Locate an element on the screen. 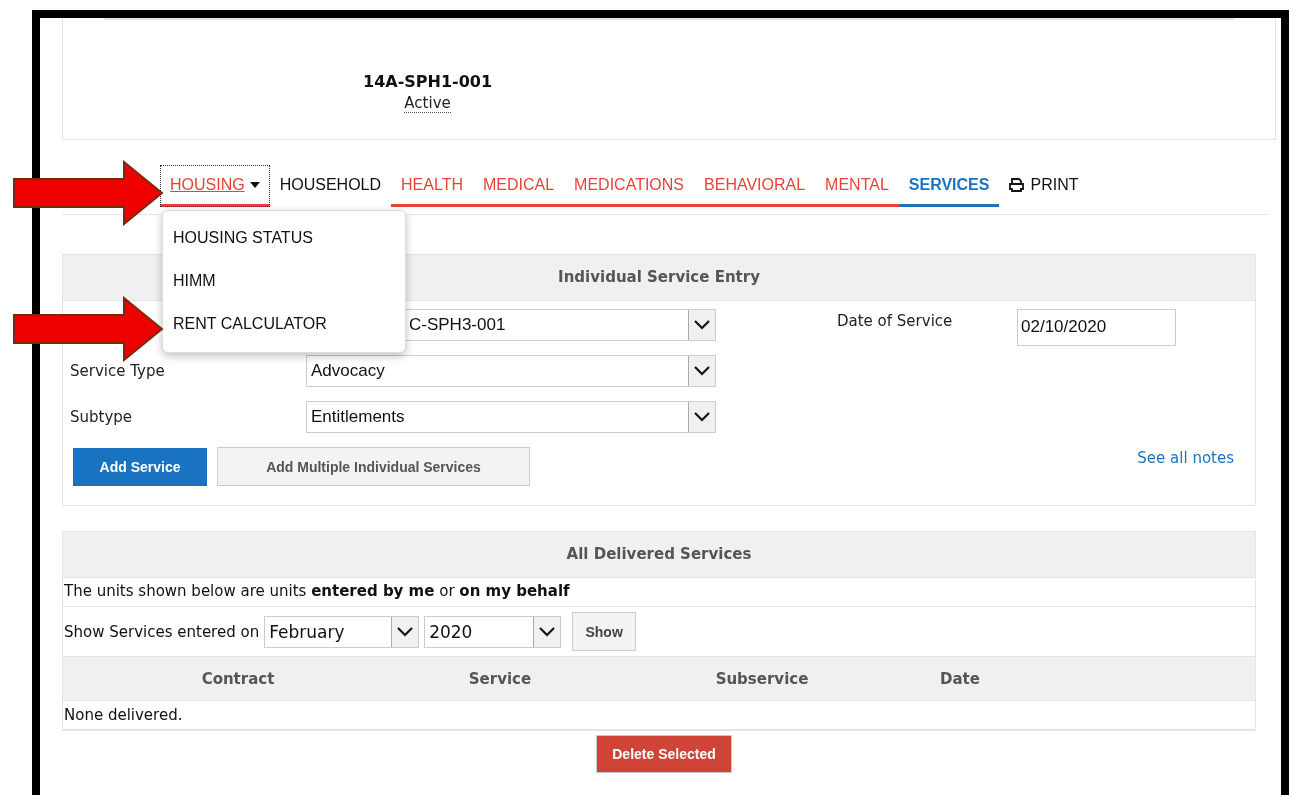 The image size is (1307, 795). panel-header: All Delivered Services is located at coordinates (659, 555).